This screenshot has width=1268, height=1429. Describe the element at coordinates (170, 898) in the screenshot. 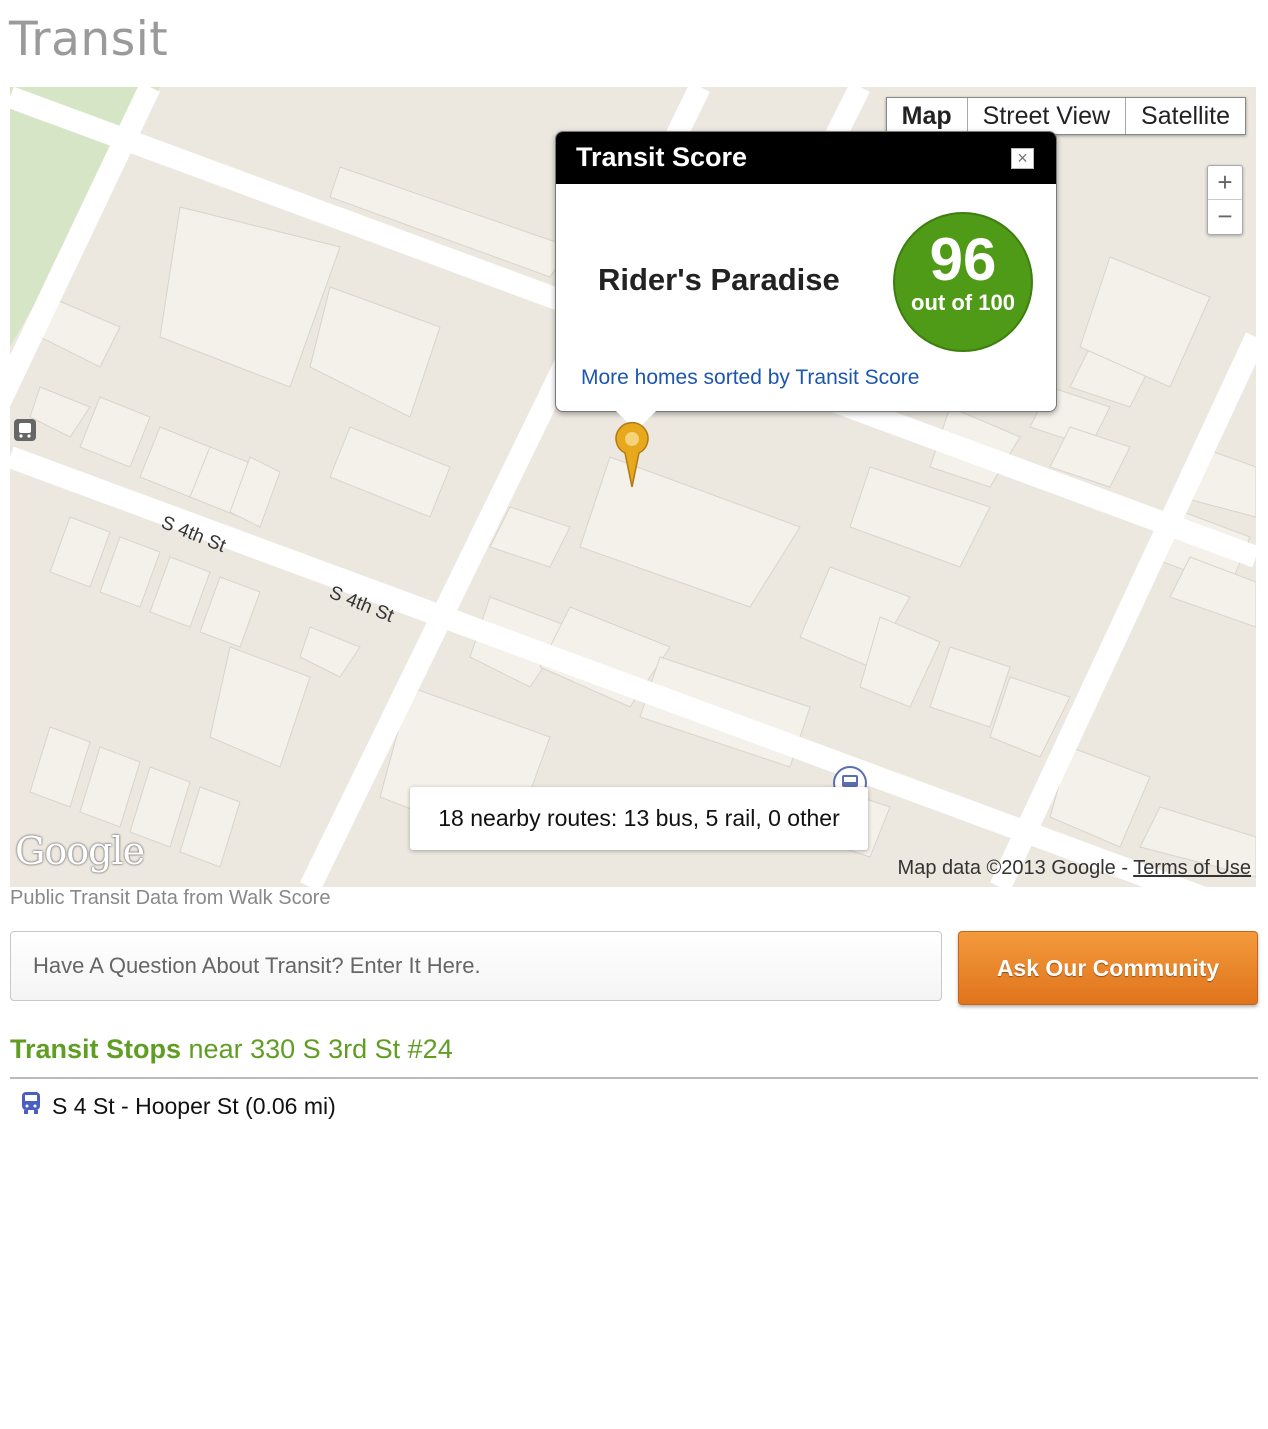

I see `data-credit: Public Transit Data from Walk Score` at that location.